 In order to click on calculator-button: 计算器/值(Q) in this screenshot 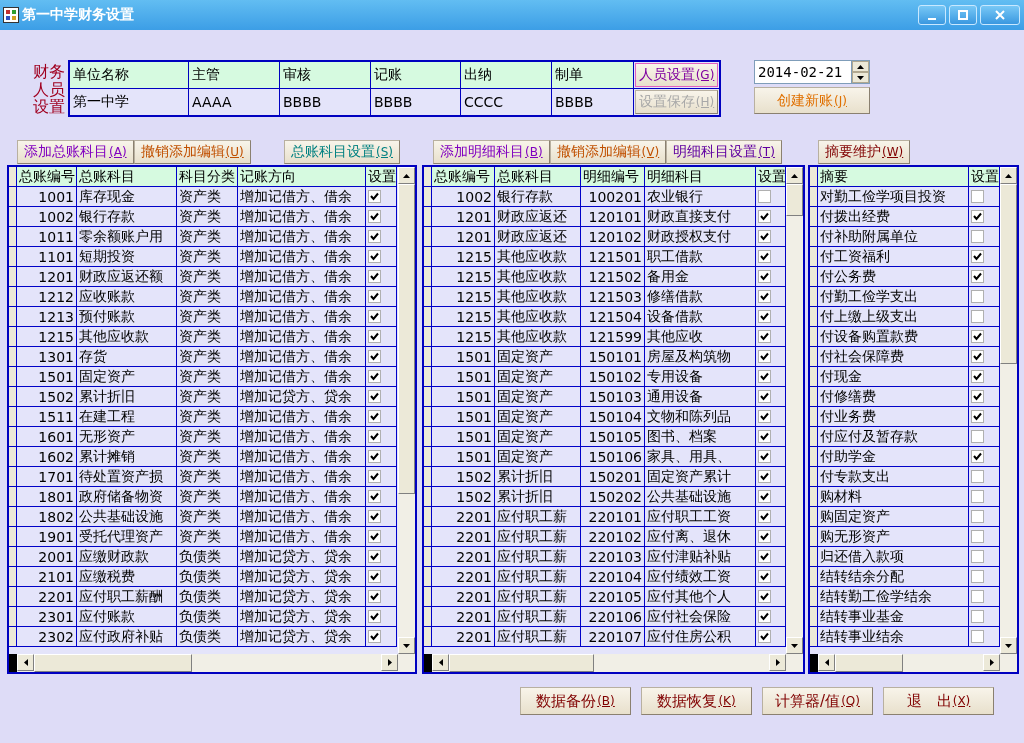, I will do `click(817, 701)`.